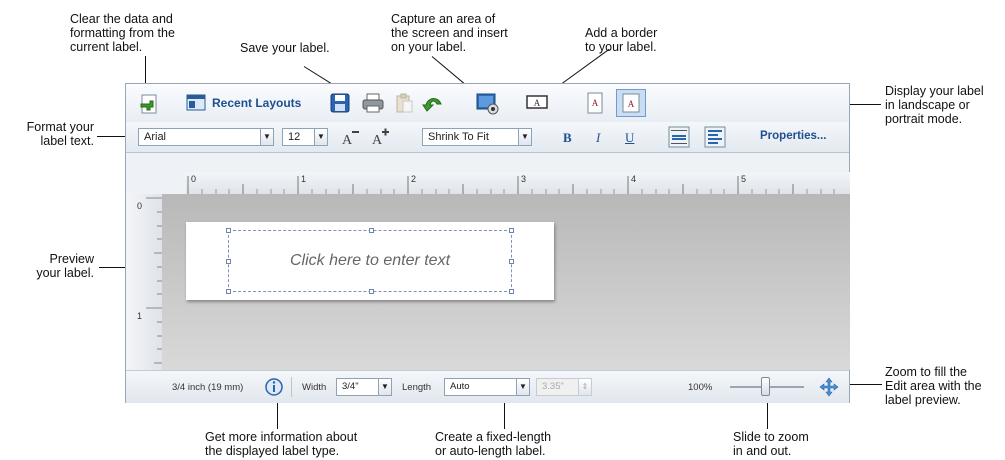  What do you see at coordinates (140, 206) in the screenshot?
I see `ruler-left-0: 0` at bounding box center [140, 206].